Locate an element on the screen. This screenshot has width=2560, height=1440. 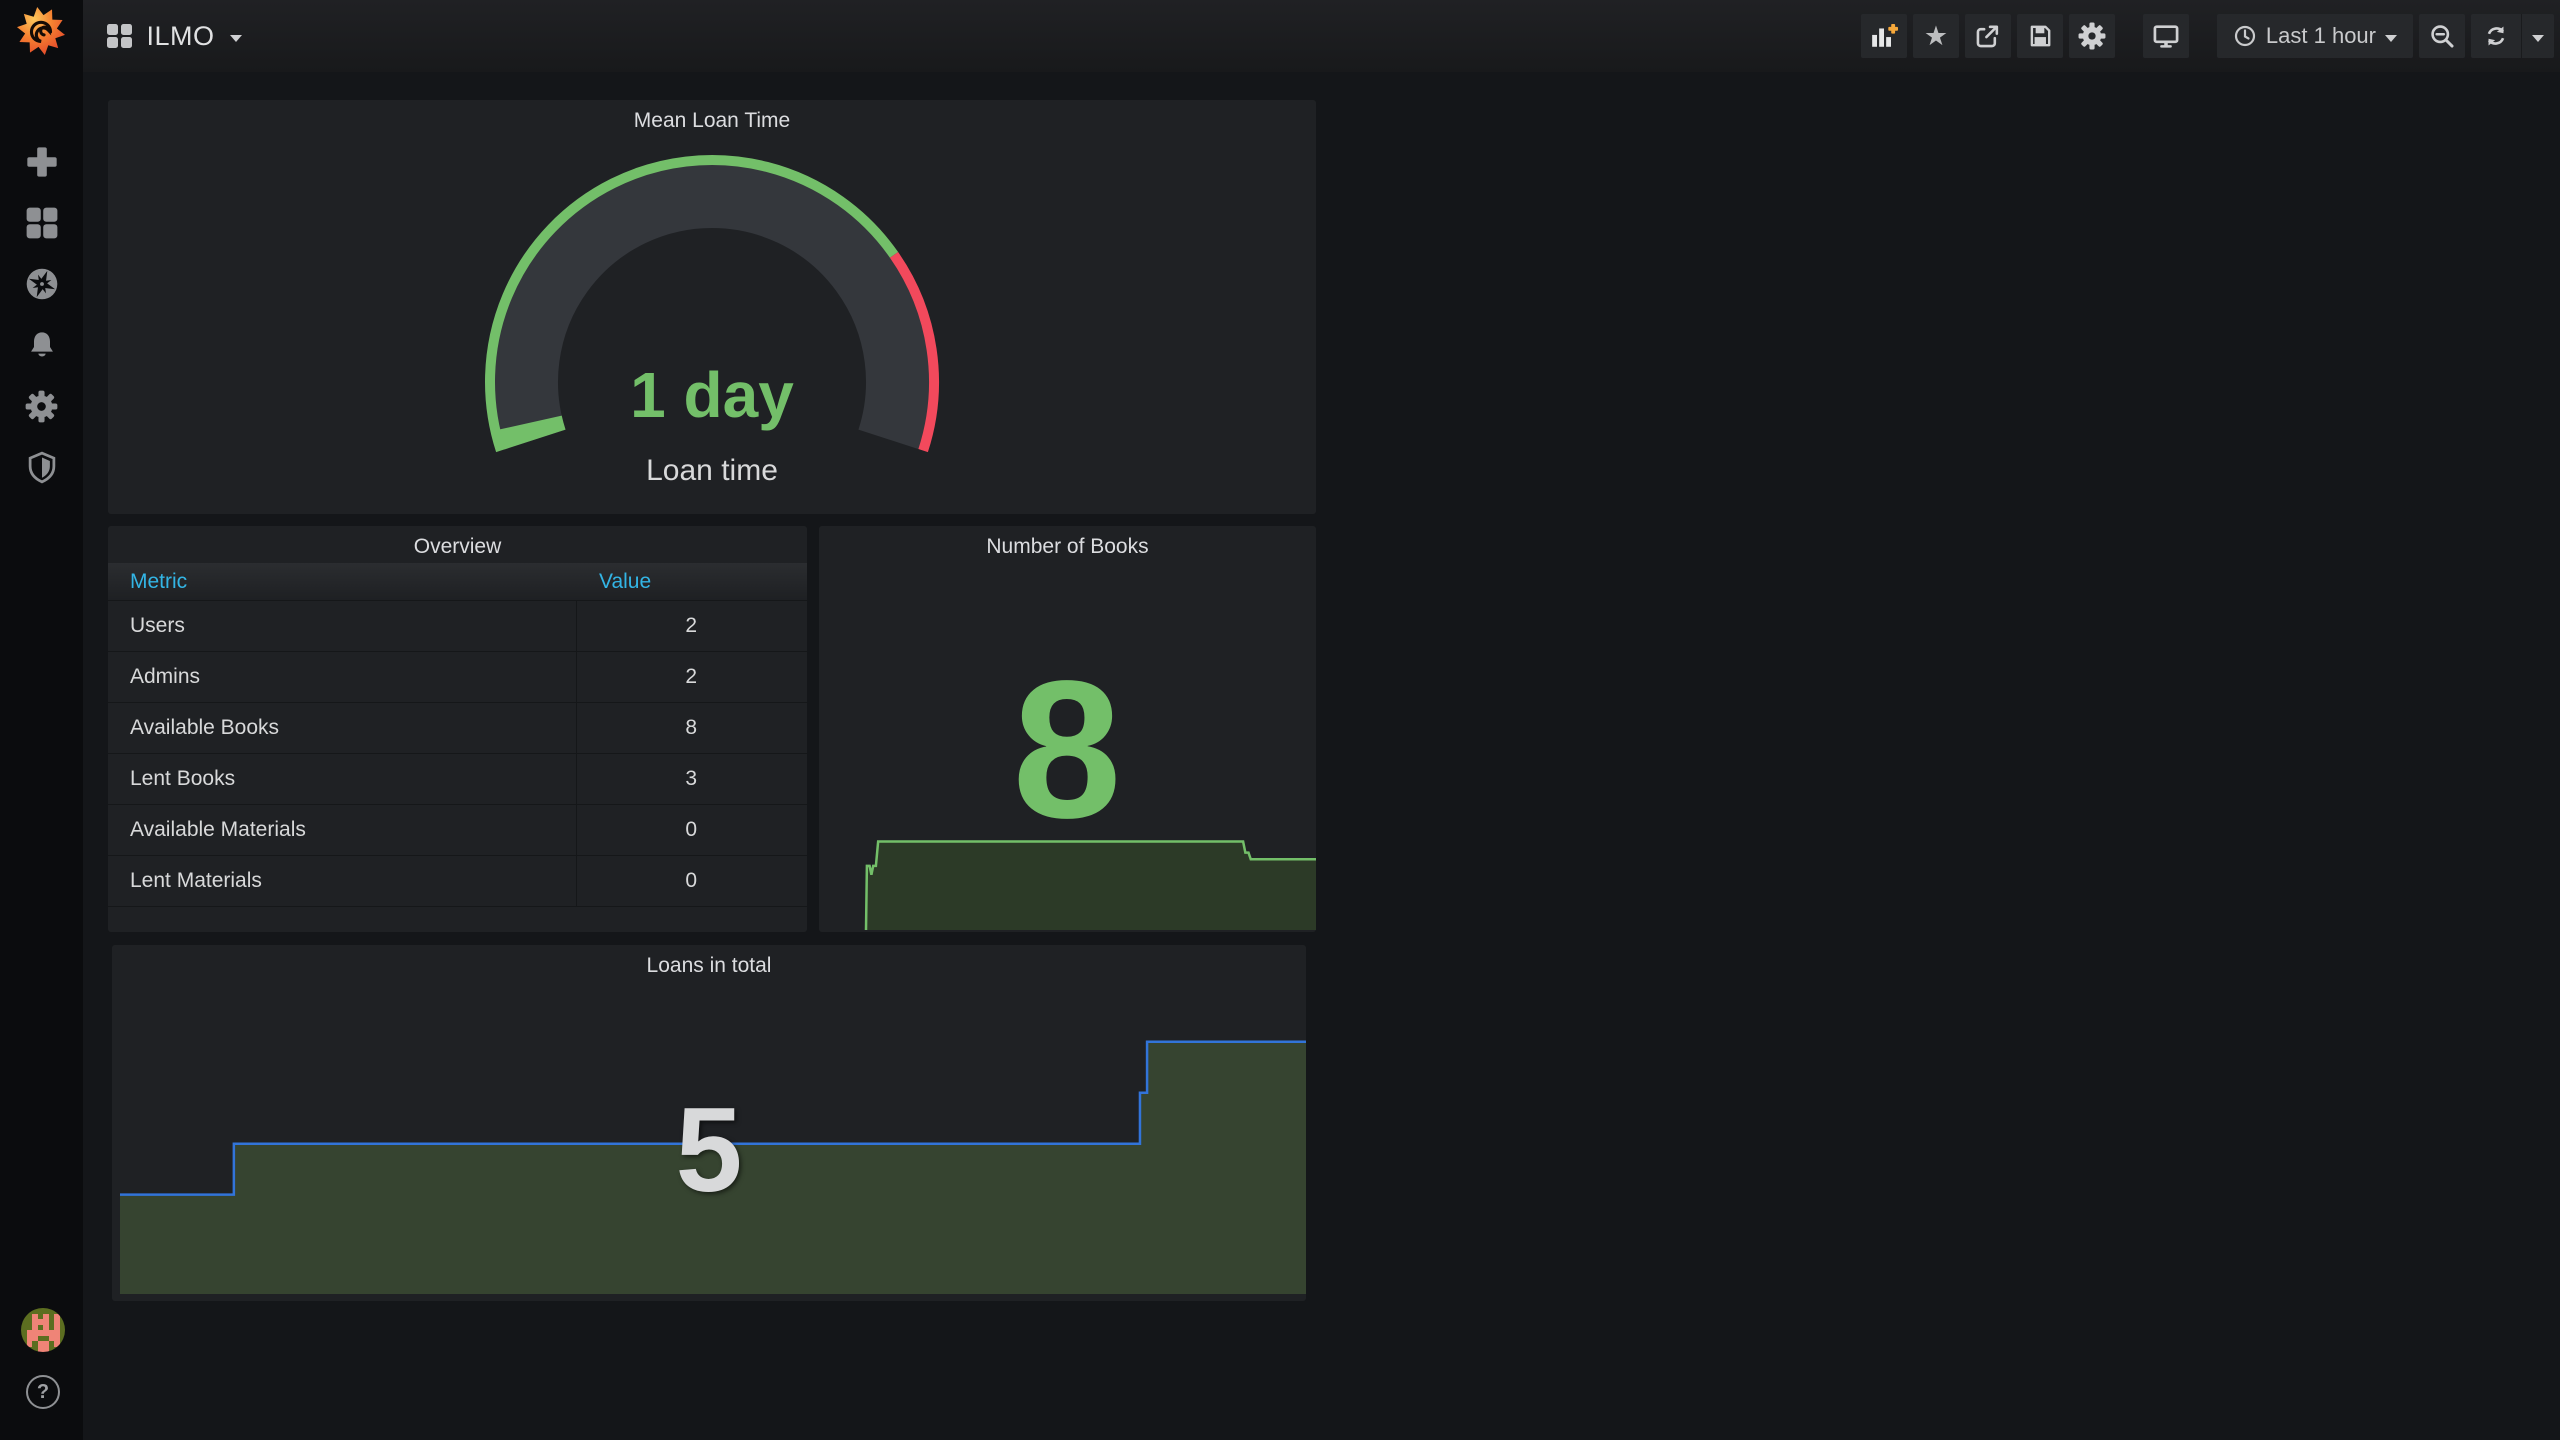
panel-mean-loan-time: Mean Loan Time 1 day Loan time is located at coordinates (712, 307).